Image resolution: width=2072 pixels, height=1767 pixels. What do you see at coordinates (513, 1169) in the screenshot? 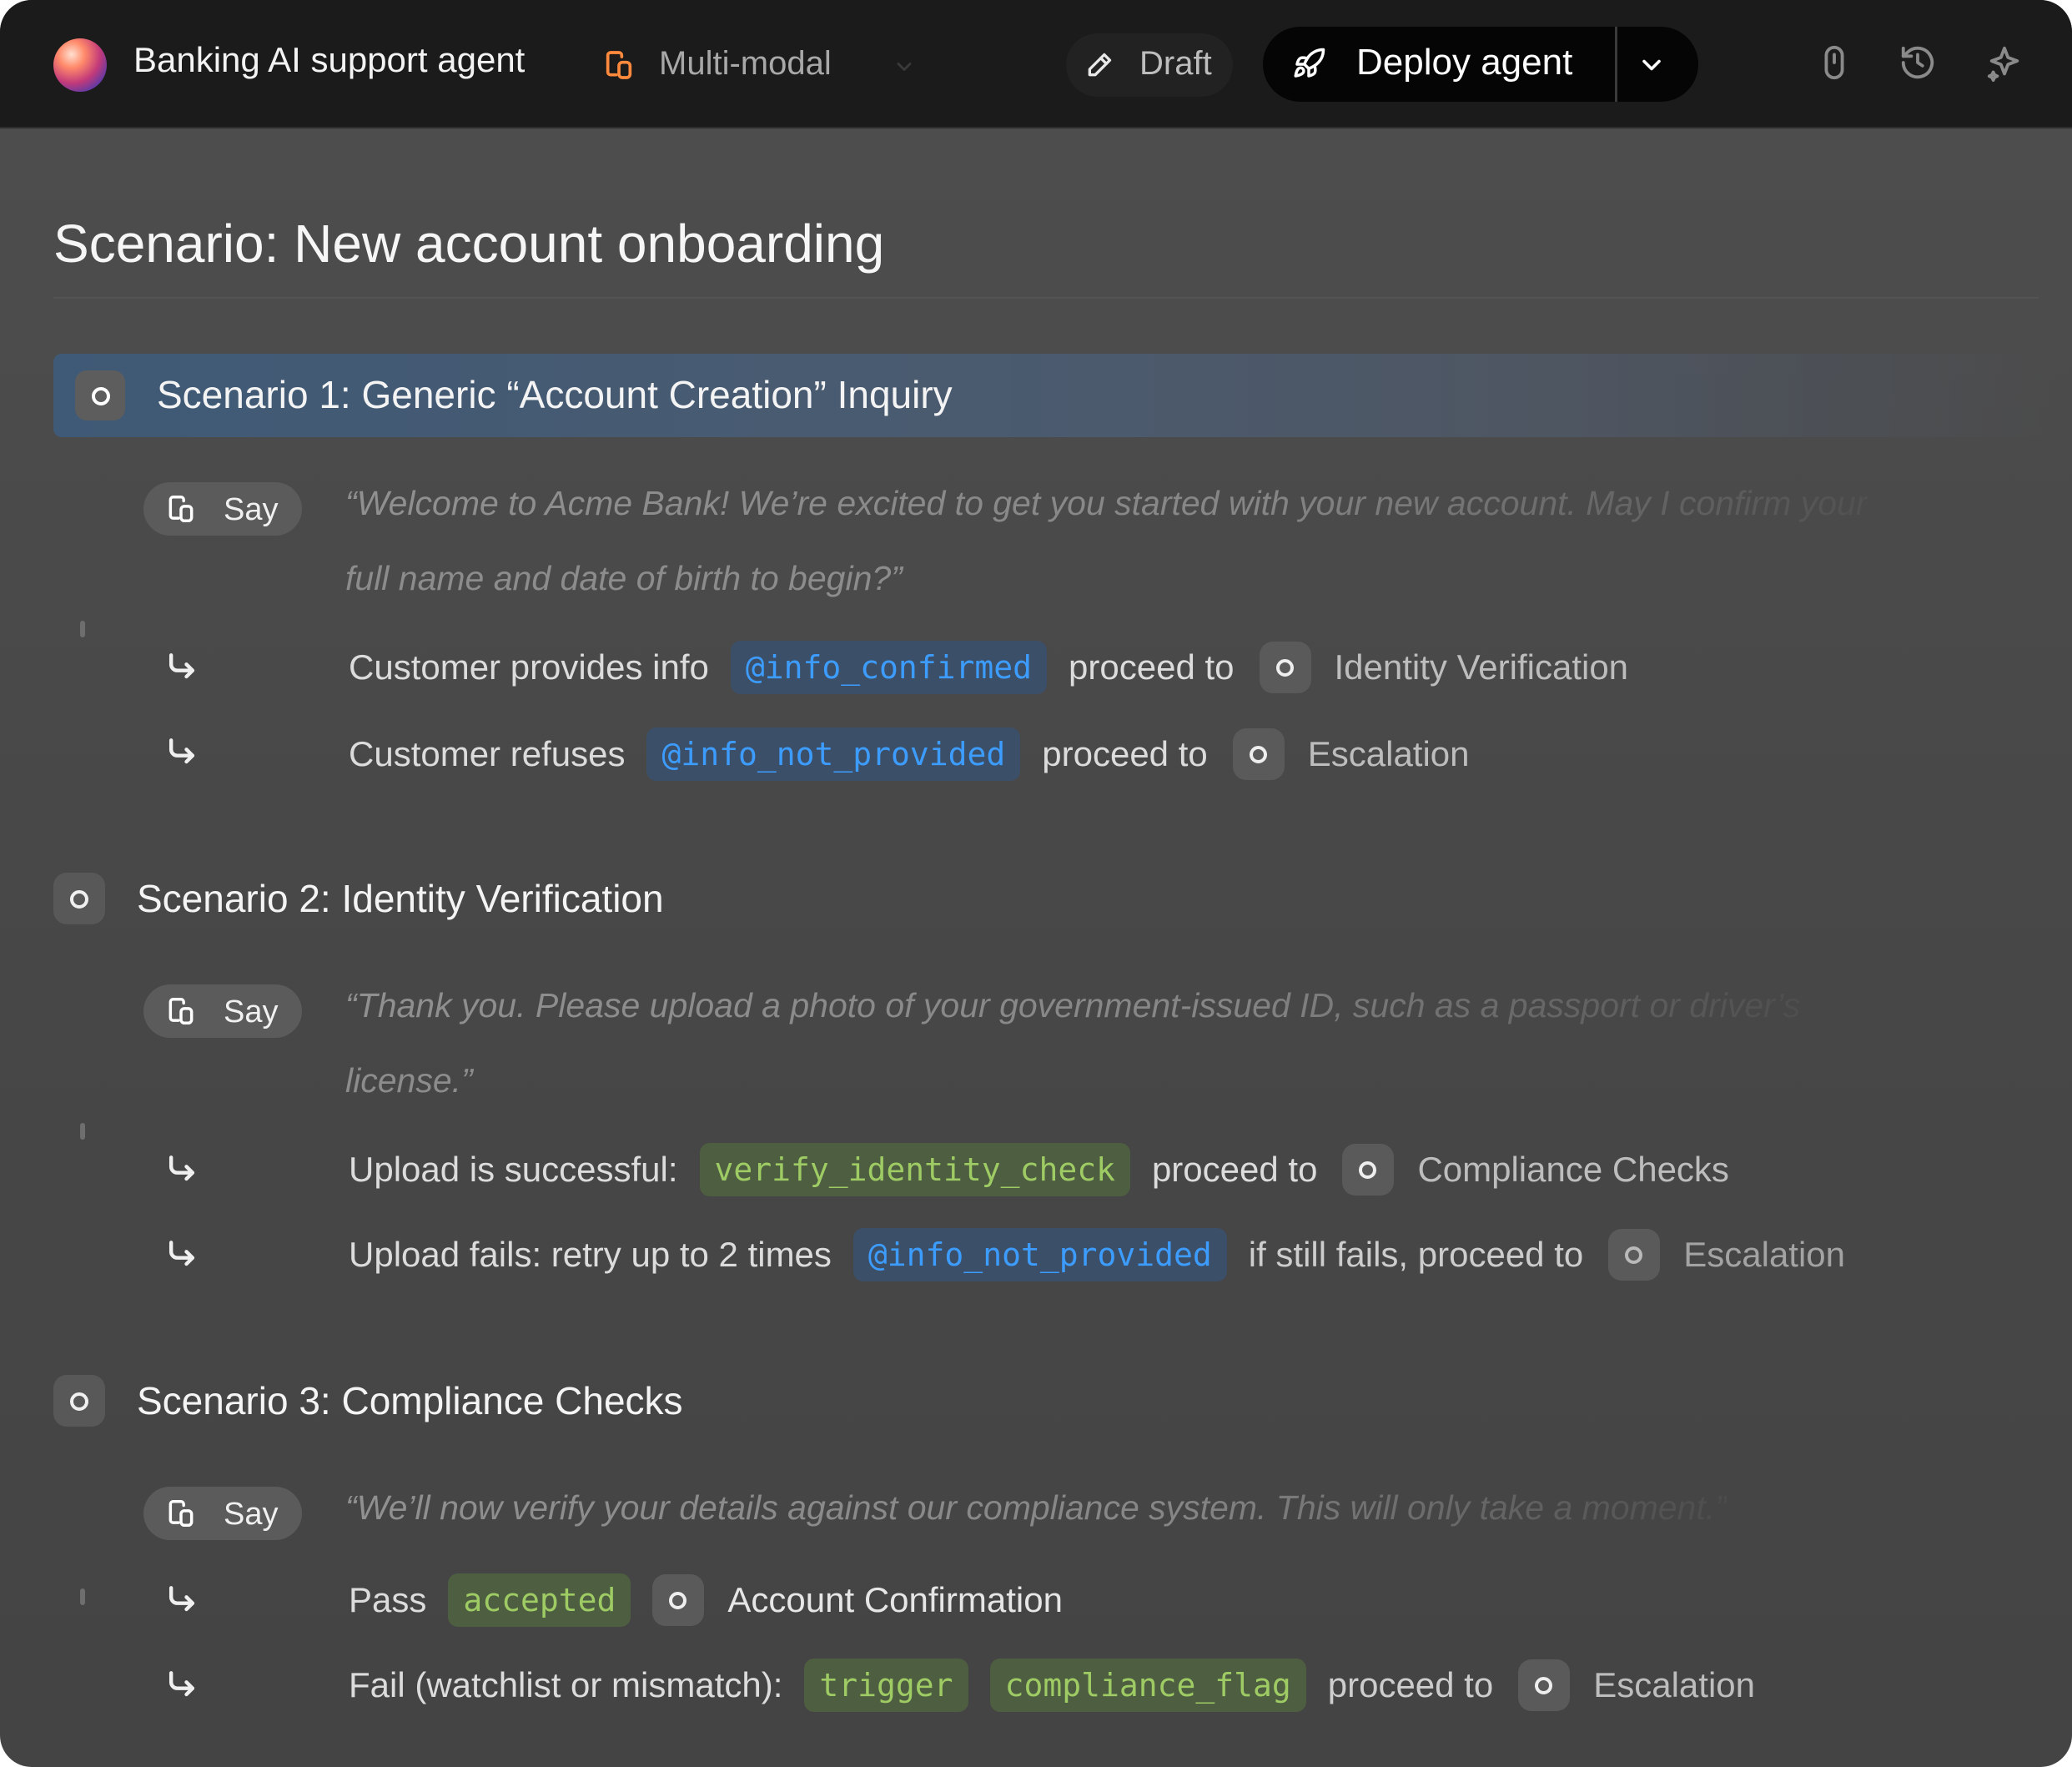
I see `rule-condition: Upload is successful:` at bounding box center [513, 1169].